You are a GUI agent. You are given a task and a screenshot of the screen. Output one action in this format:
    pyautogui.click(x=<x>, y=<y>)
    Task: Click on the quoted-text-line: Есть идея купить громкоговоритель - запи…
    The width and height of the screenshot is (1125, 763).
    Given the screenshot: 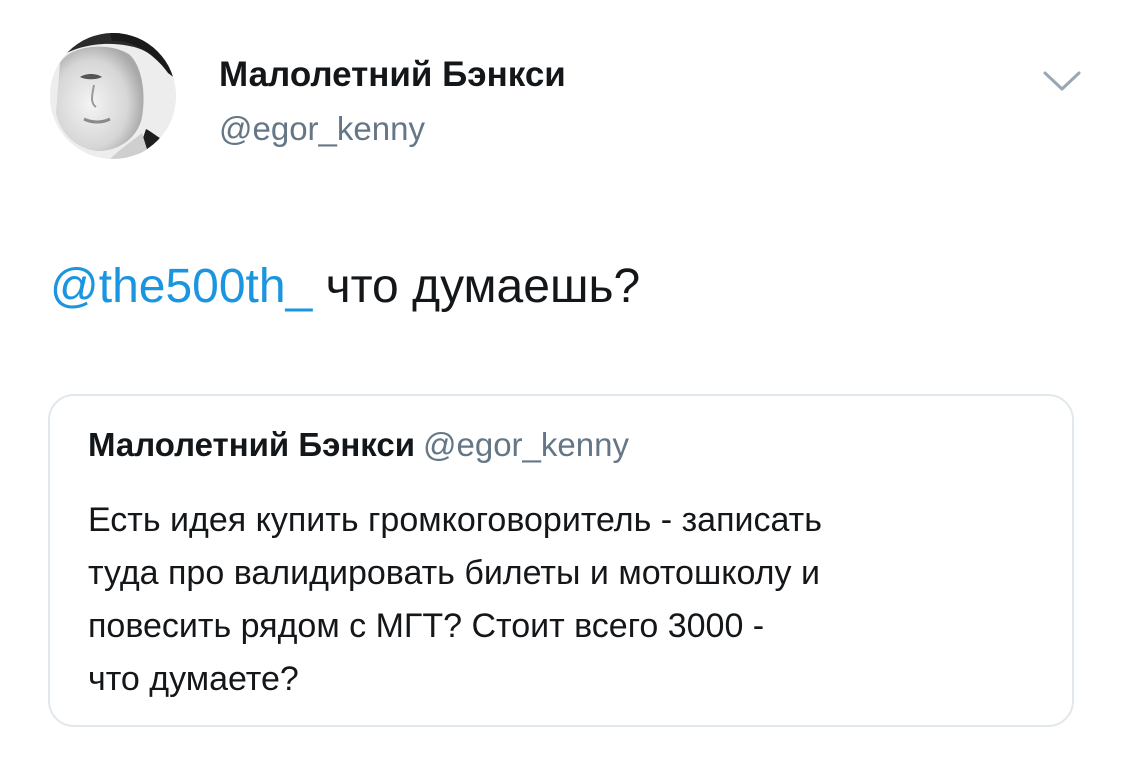 What is the action you would take?
    pyautogui.click(x=455, y=520)
    